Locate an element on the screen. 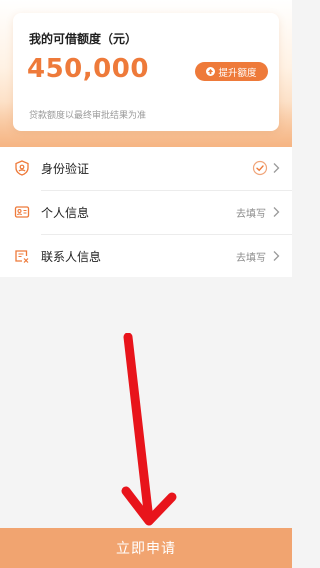 This screenshot has width=320, height=568. check-circle-icon is located at coordinates (260, 168).